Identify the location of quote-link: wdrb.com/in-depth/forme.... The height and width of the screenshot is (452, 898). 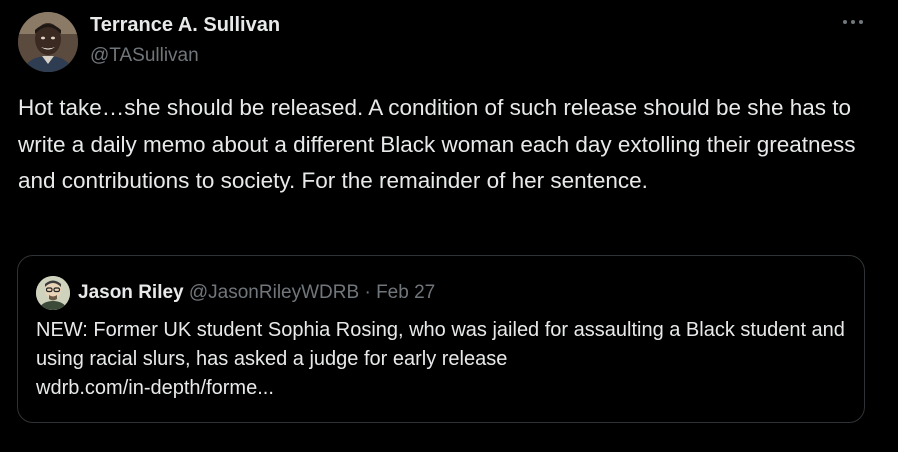
(155, 388).